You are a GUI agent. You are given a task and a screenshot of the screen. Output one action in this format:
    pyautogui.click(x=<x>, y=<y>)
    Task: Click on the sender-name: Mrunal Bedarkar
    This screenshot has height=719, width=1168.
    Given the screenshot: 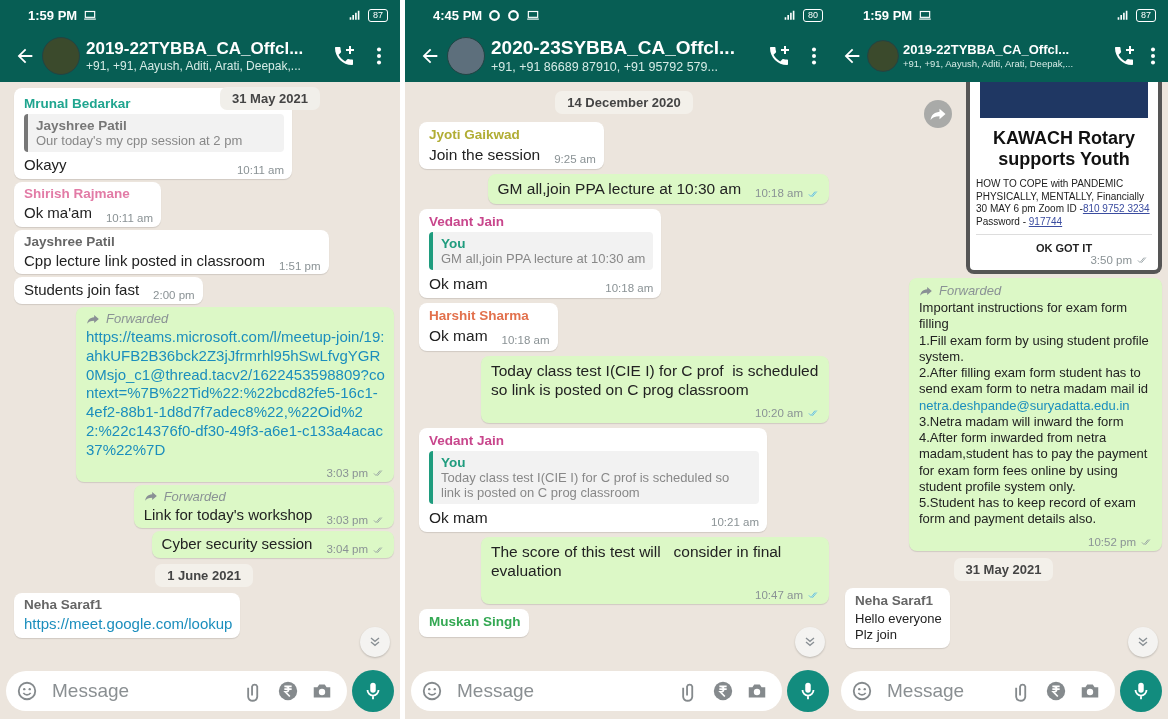 What is the action you would take?
    pyautogui.click(x=77, y=103)
    